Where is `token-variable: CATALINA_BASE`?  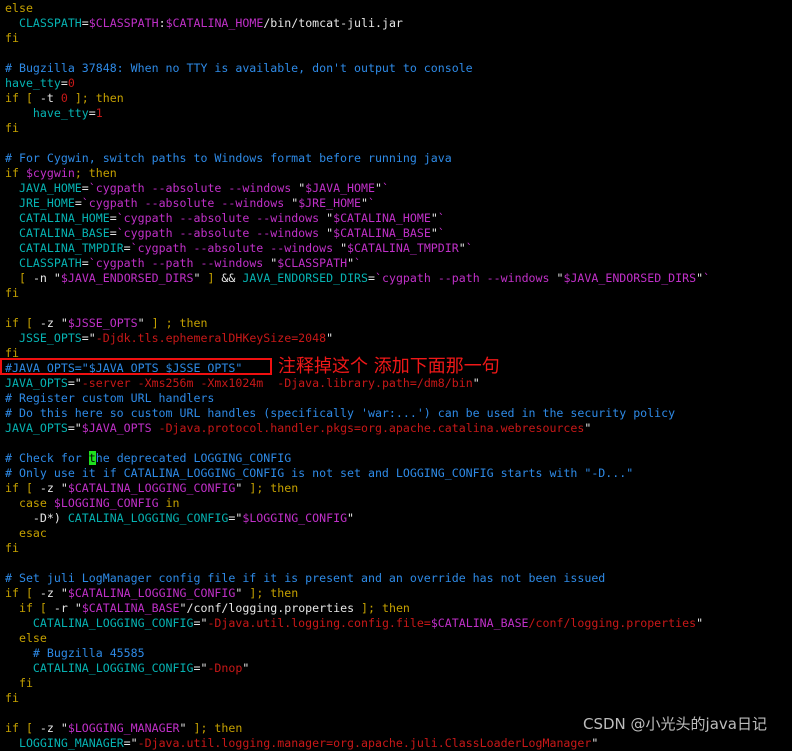
token-variable: CATALINA_BASE is located at coordinates (64, 233).